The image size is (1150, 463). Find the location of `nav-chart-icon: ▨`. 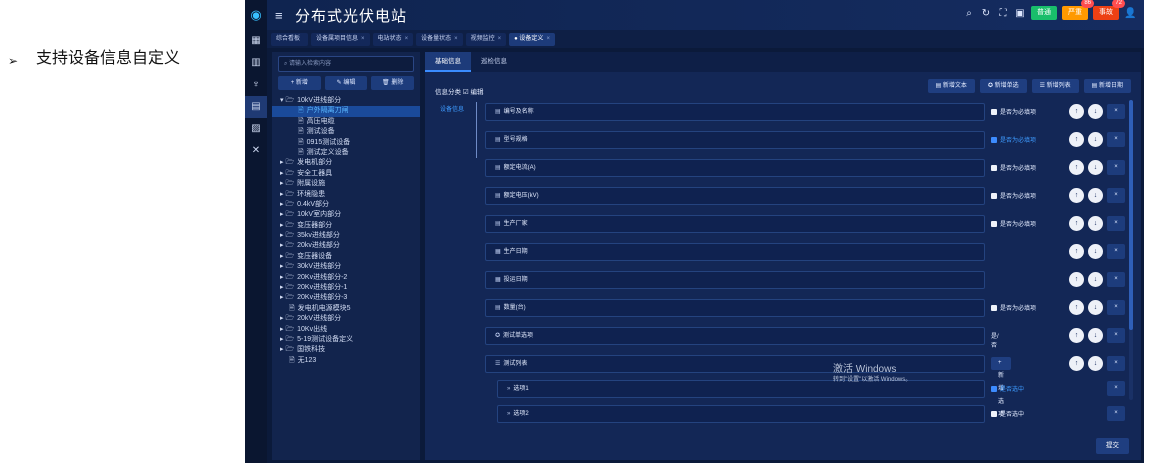

nav-chart-icon: ▨ is located at coordinates (256, 129).